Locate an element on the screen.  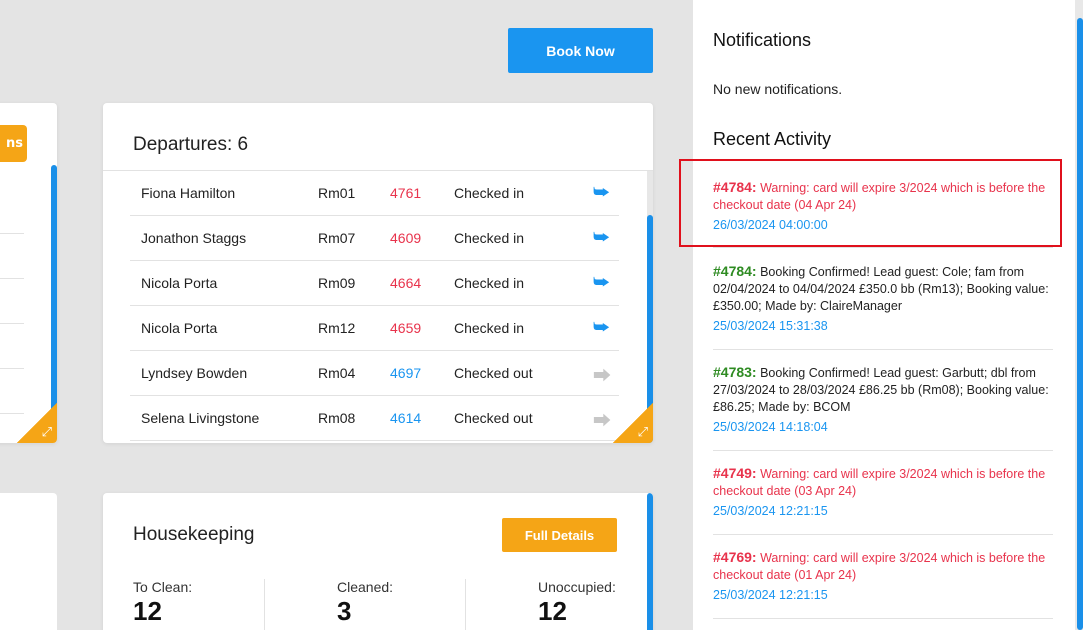
housekeeping-title: Housekeeping is located at coordinates (194, 534).